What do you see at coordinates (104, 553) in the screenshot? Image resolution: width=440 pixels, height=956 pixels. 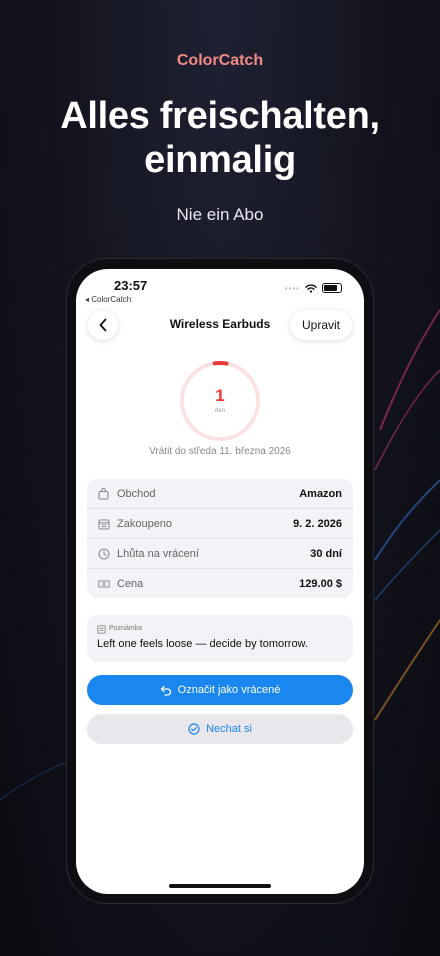 I see `clock-icon` at bounding box center [104, 553].